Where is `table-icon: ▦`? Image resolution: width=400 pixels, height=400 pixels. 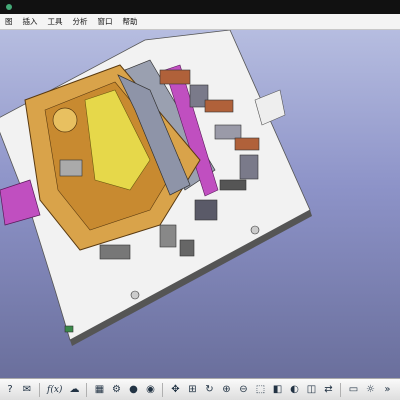
table-icon: ▦ is located at coordinates (99, 390).